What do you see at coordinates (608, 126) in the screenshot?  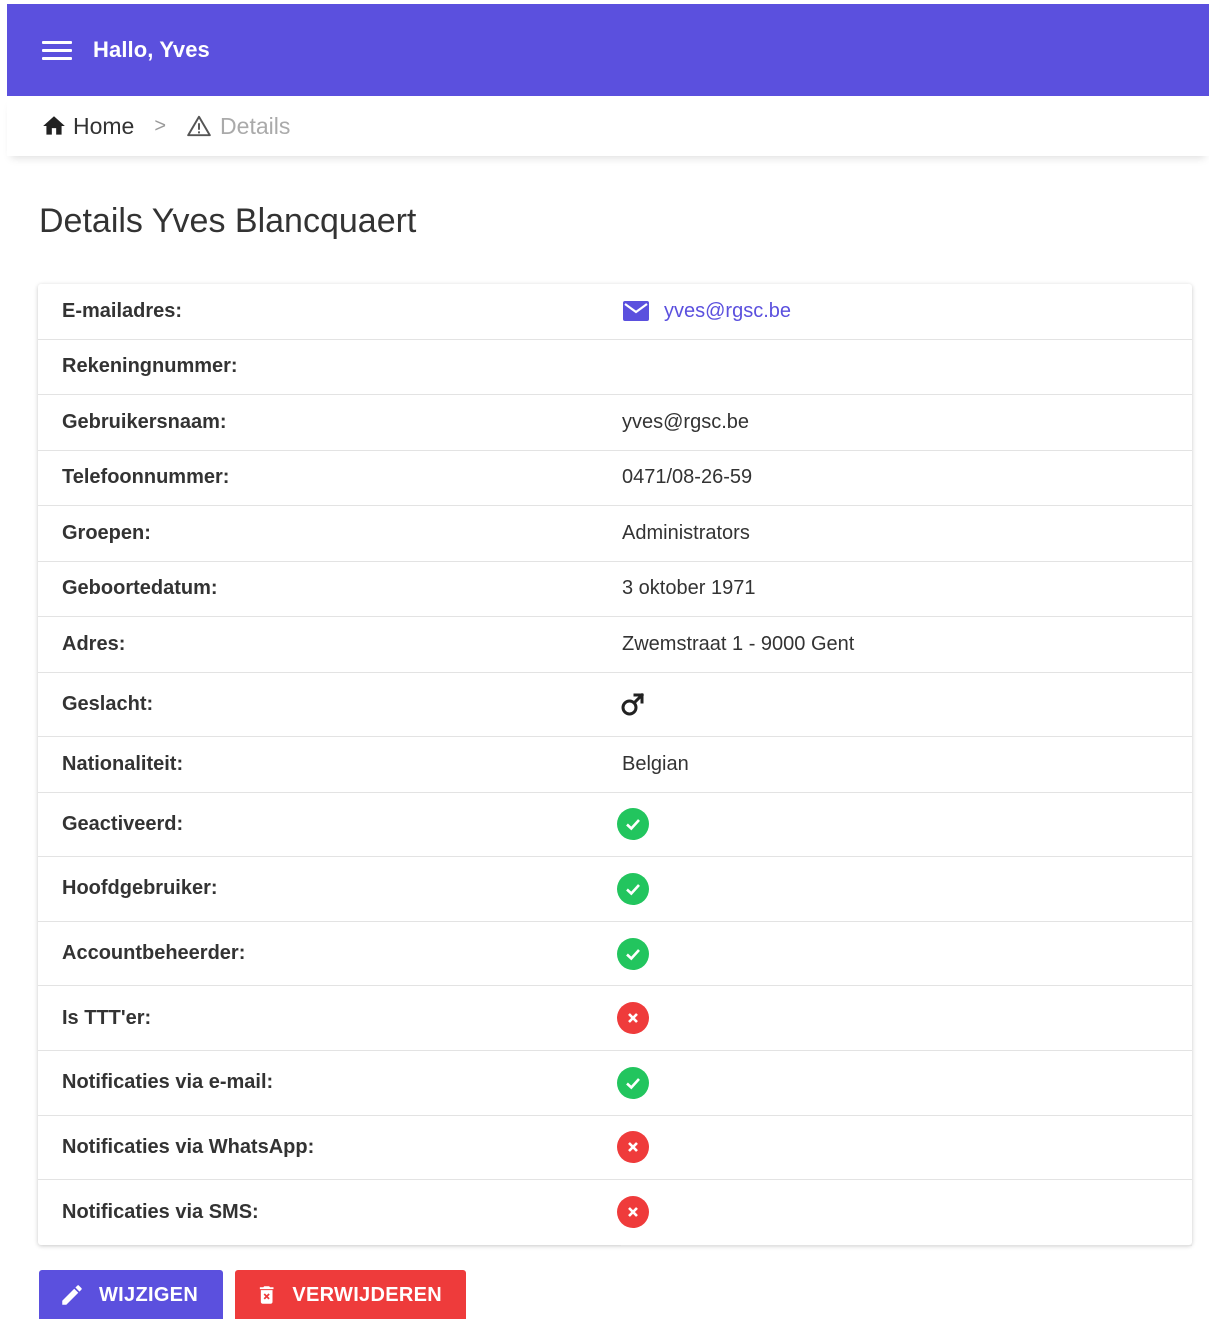 I see `breadcrumb: Home > Details` at bounding box center [608, 126].